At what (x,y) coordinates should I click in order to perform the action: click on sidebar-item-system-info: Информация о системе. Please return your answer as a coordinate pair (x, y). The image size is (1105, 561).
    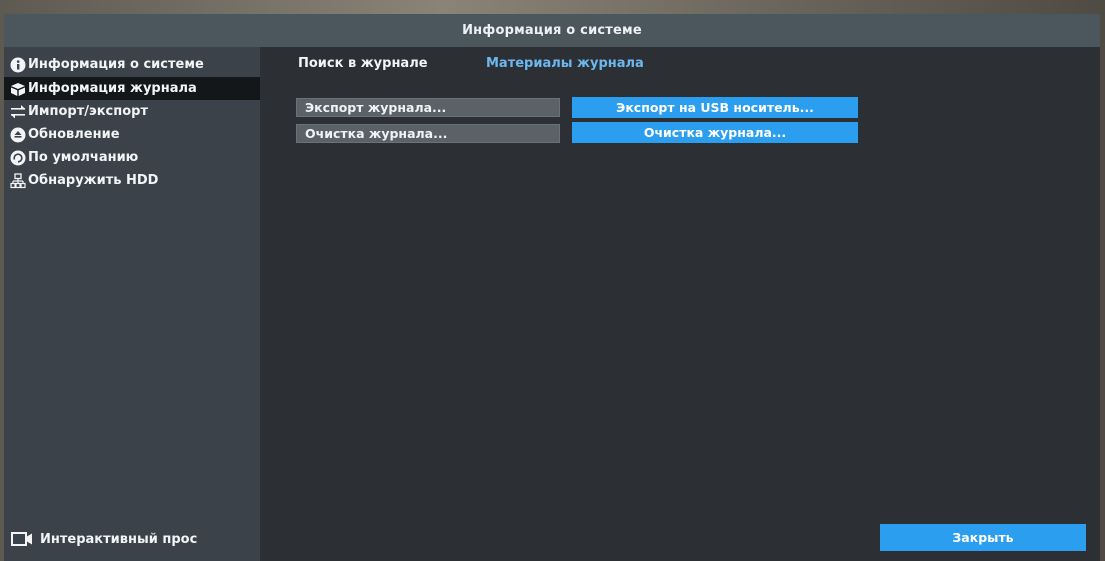
    Looking at the image, I should click on (132, 64).